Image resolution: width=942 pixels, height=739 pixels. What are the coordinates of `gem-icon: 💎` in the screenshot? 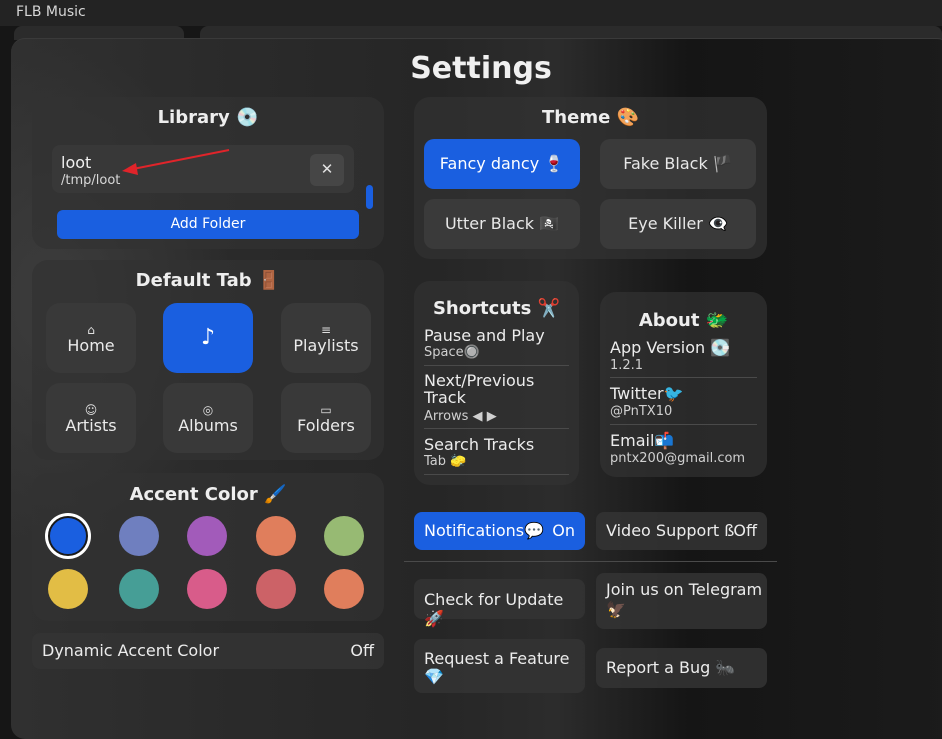 It's located at (434, 676).